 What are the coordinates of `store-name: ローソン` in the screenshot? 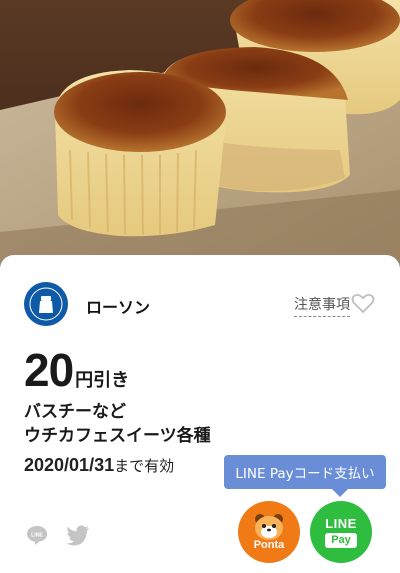 It's located at (118, 307).